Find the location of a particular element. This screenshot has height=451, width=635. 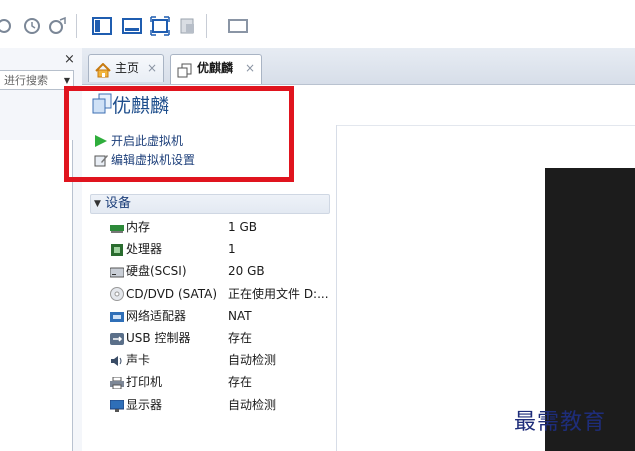

snapshot-manager-icon is located at coordinates (32, 26).